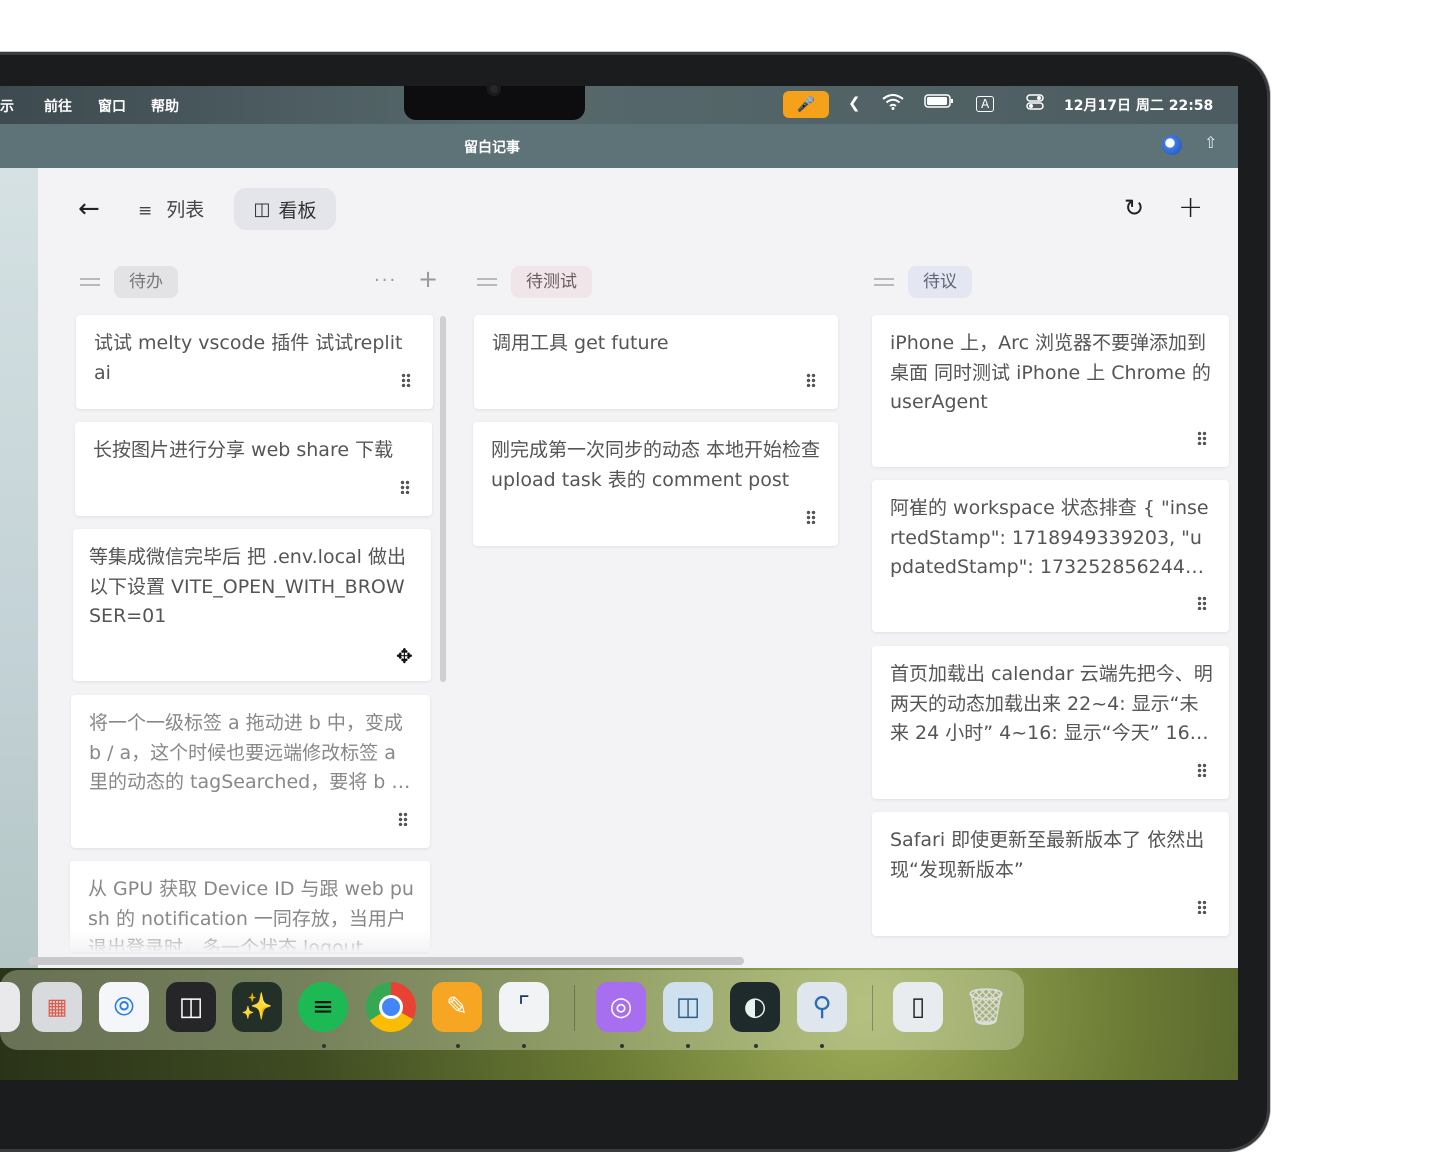 This screenshot has height=1152, width=1440. What do you see at coordinates (1134, 208) in the screenshot?
I see `refresh-icon: ↻` at bounding box center [1134, 208].